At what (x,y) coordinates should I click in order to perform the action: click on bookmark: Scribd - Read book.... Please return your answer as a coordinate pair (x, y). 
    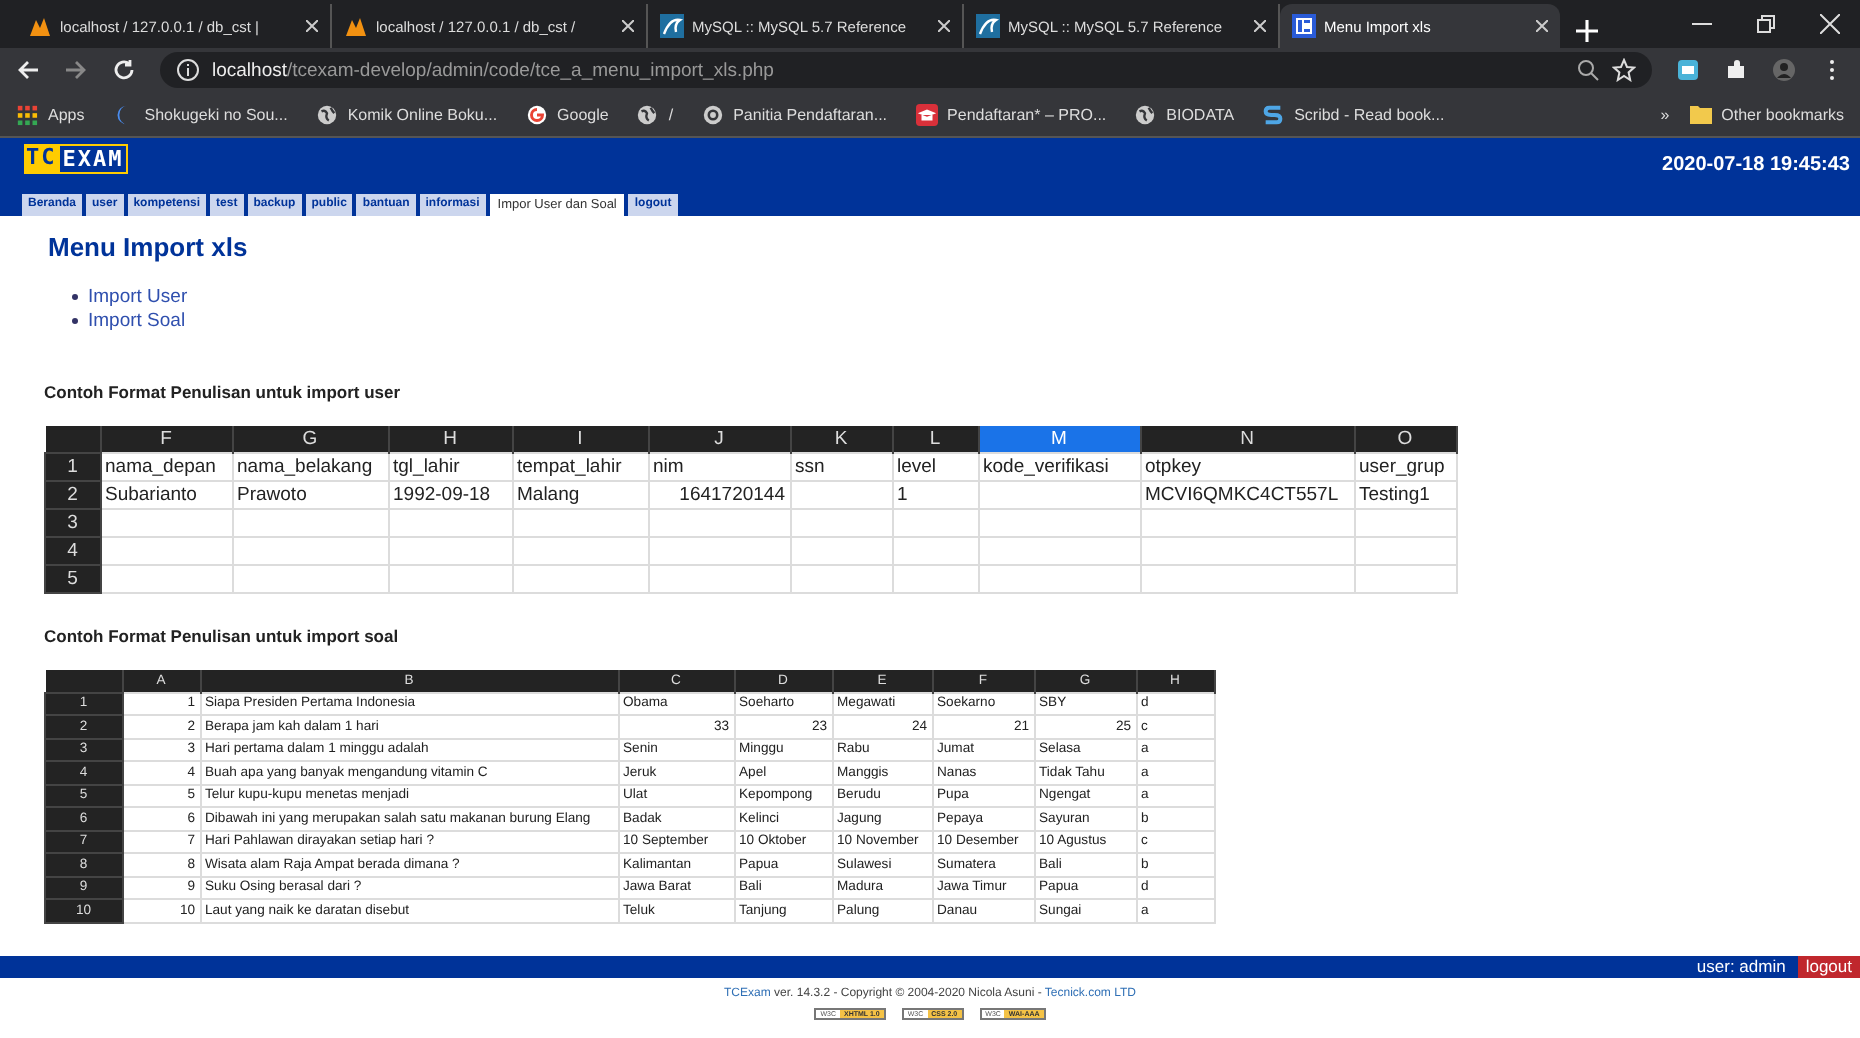
    Looking at the image, I should click on (1353, 114).